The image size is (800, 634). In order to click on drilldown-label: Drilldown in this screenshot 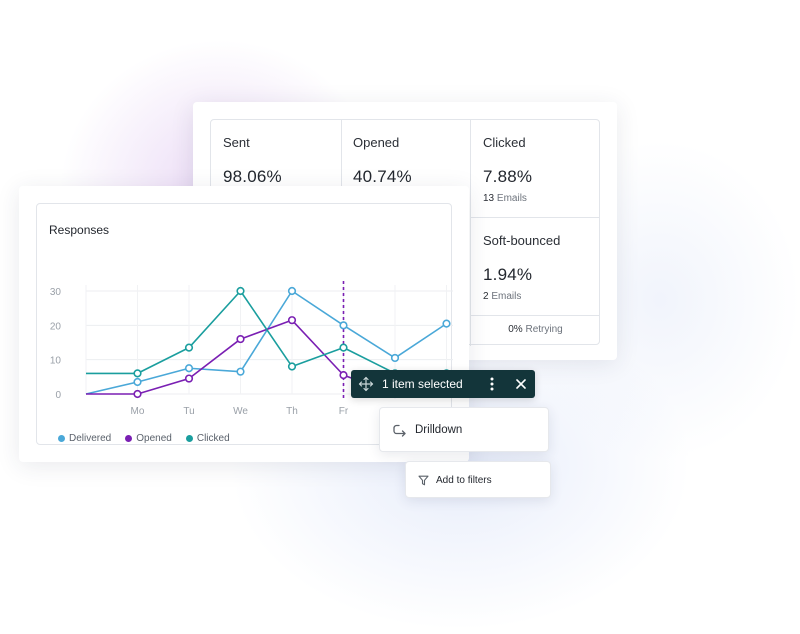, I will do `click(439, 430)`.